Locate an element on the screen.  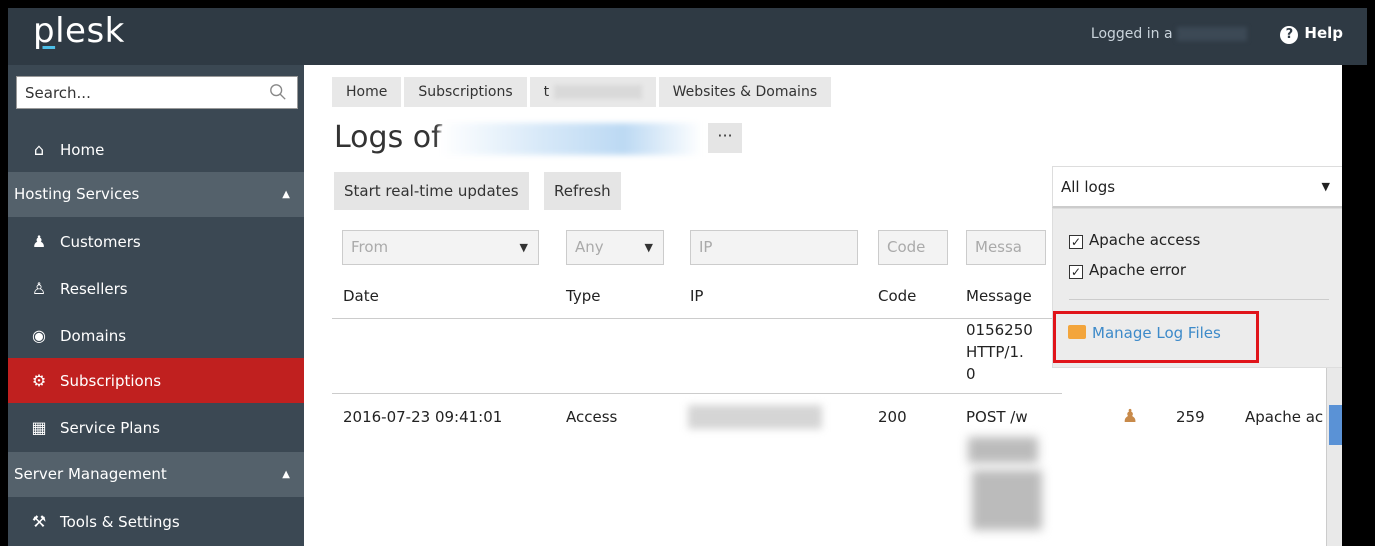
cell-size: 259 is located at coordinates (1190, 417).